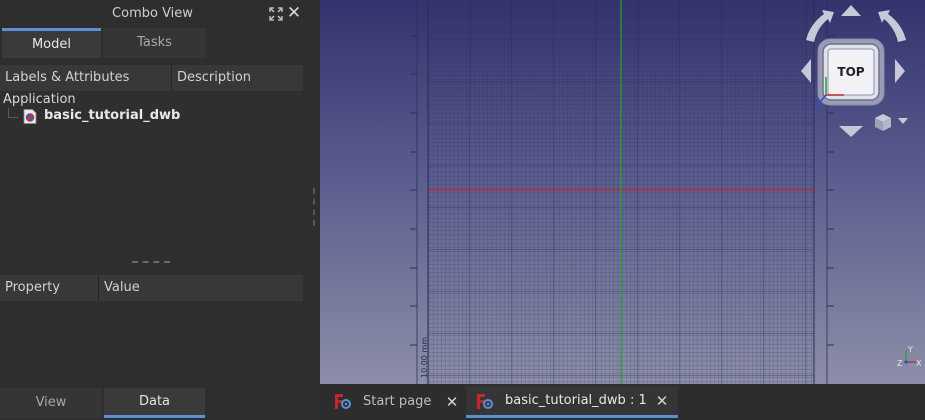 The image size is (925, 420). I want to click on rotate-ccw-icon, so click(820, 26).